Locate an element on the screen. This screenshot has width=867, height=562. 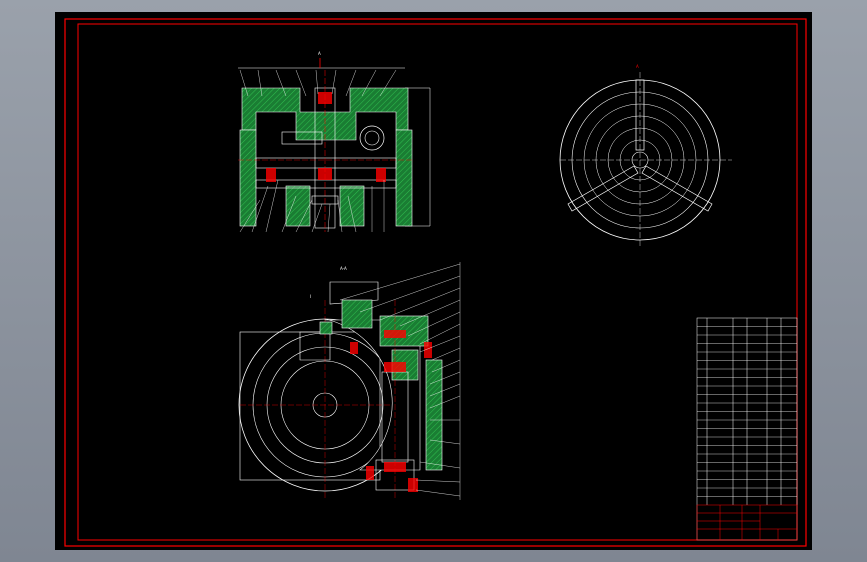
parts-list-rows is located at coordinates (747, 411).